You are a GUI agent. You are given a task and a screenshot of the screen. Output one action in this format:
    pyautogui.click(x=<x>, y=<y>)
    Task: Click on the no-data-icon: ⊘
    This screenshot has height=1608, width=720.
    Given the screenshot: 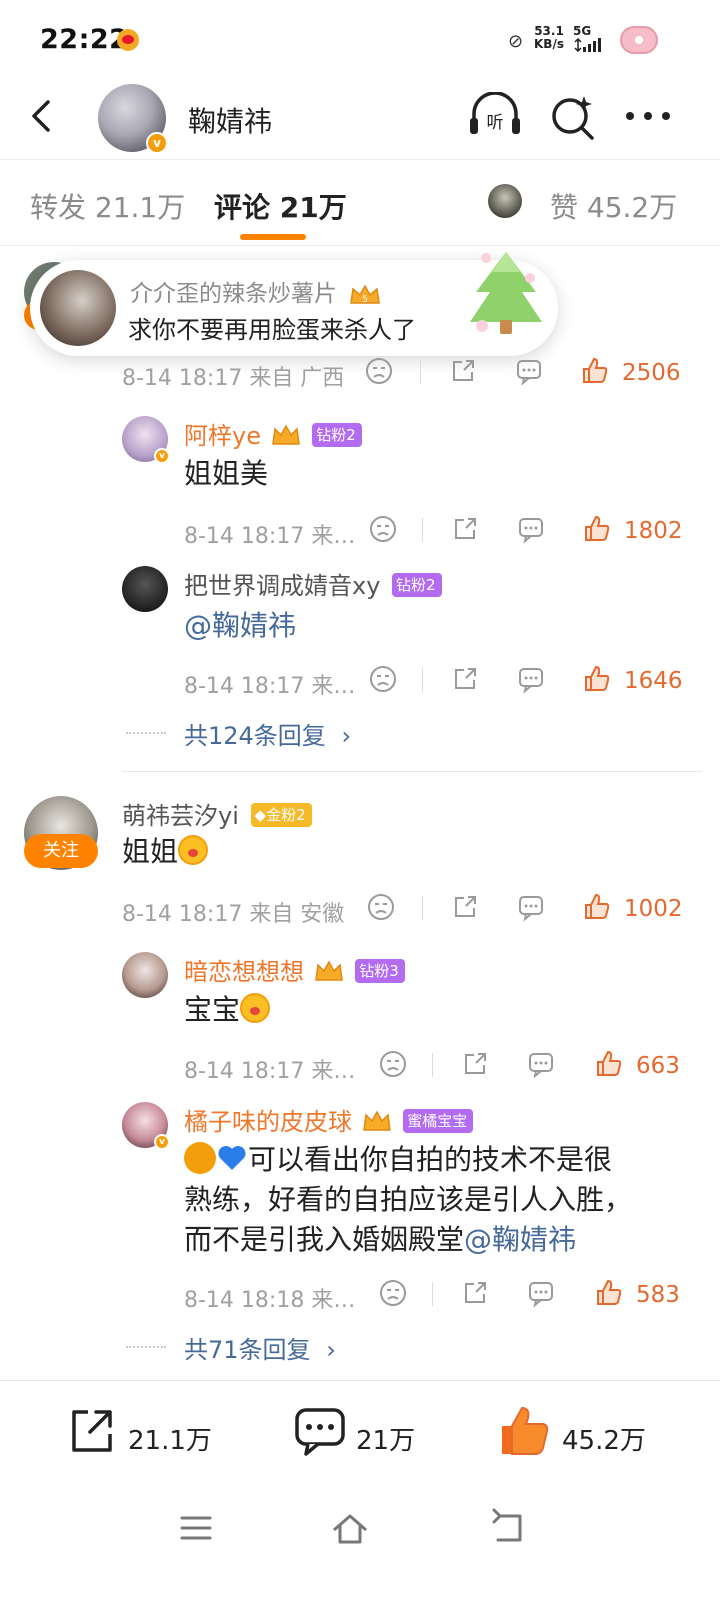 What is the action you would take?
    pyautogui.click(x=516, y=41)
    